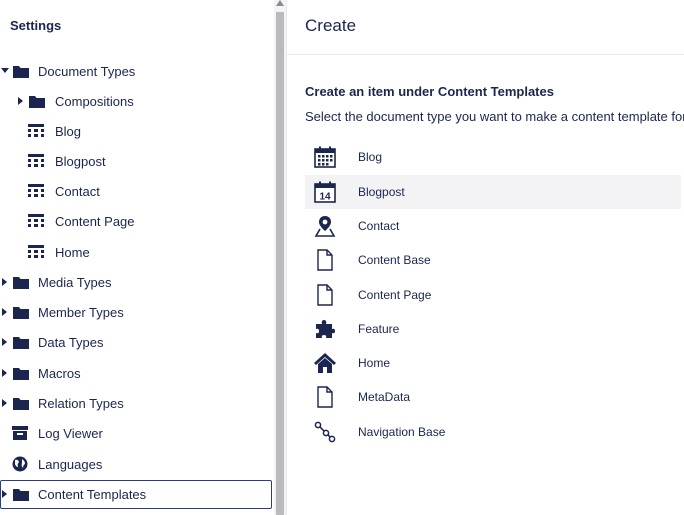  Describe the element at coordinates (331, 25) in the screenshot. I see `panel-title: Create` at that location.